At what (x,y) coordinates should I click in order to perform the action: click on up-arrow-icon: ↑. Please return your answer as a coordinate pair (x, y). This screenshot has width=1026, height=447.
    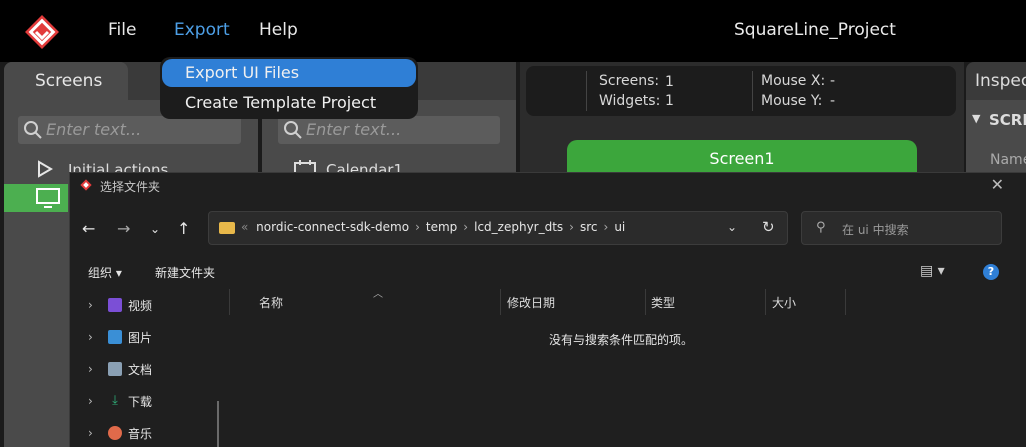
    Looking at the image, I should click on (183, 228).